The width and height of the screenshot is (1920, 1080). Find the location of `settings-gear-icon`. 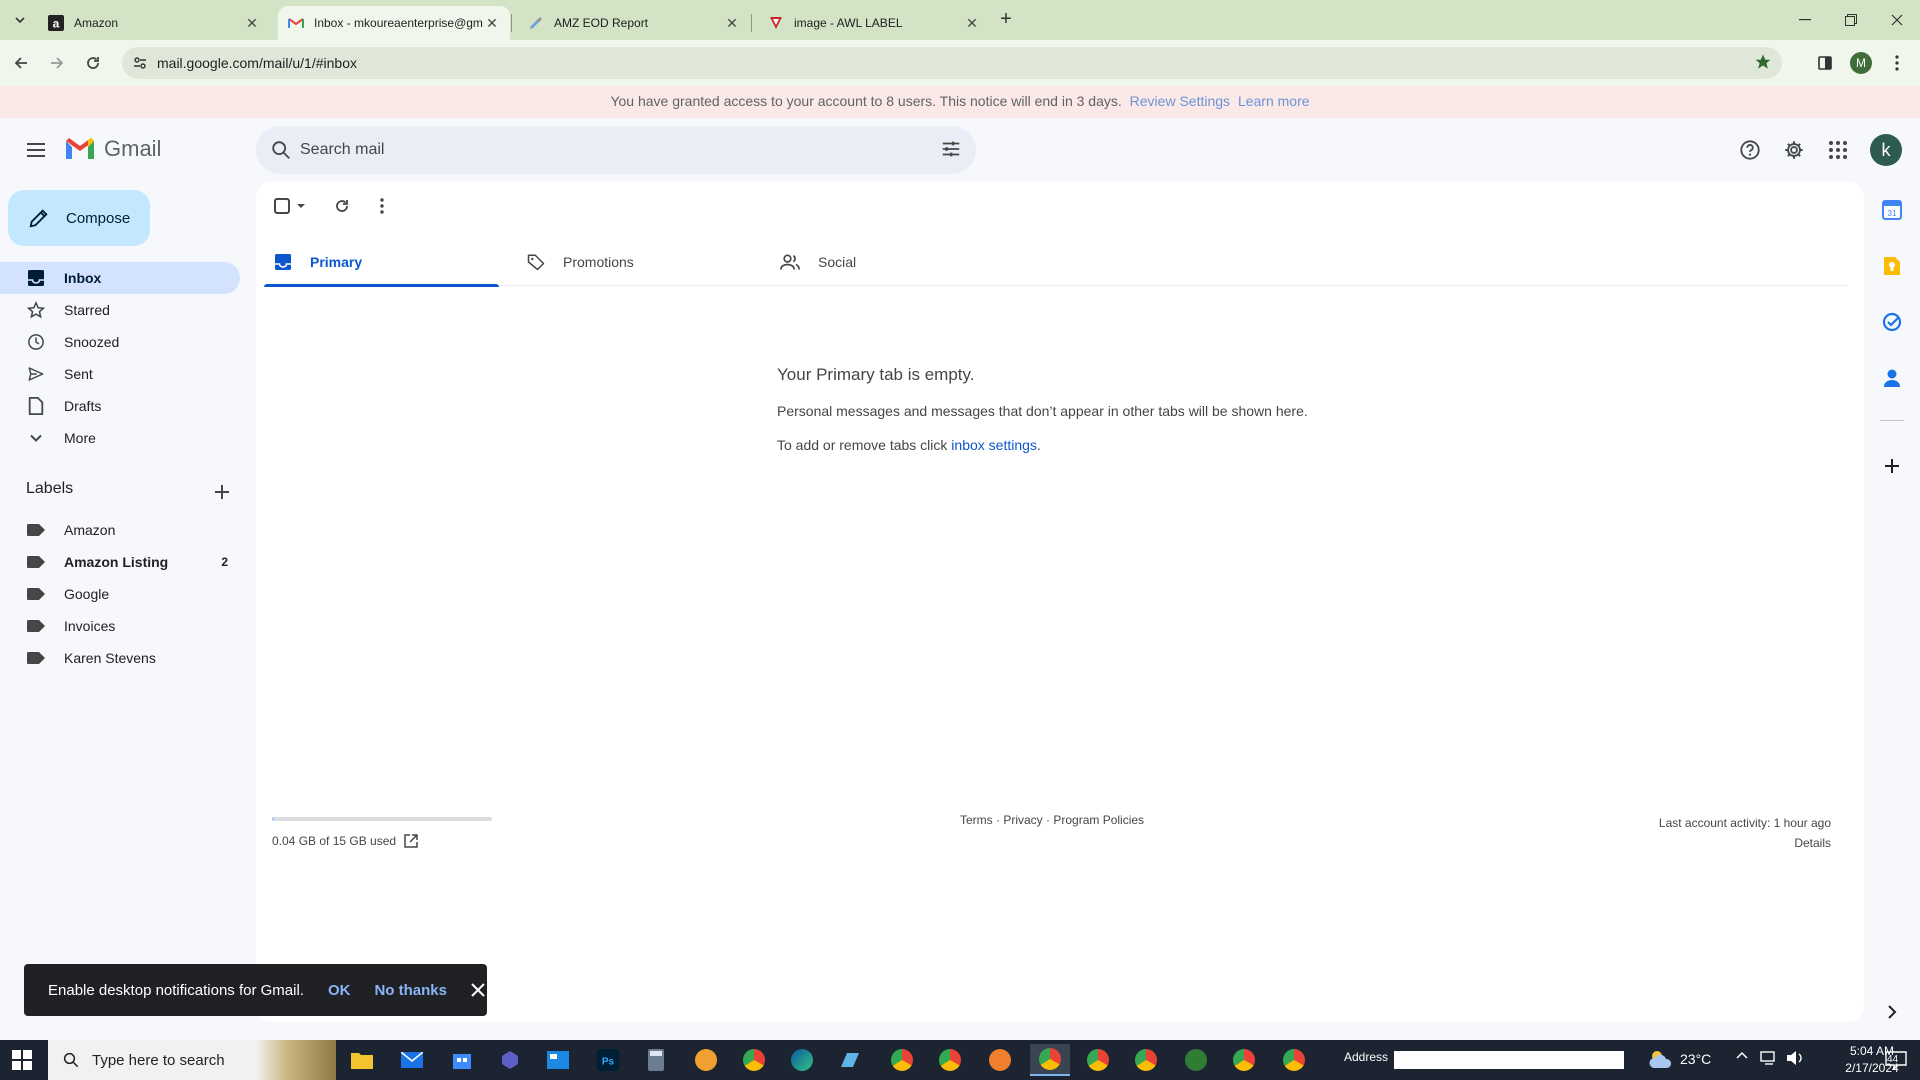

settings-gear-icon is located at coordinates (1794, 150).